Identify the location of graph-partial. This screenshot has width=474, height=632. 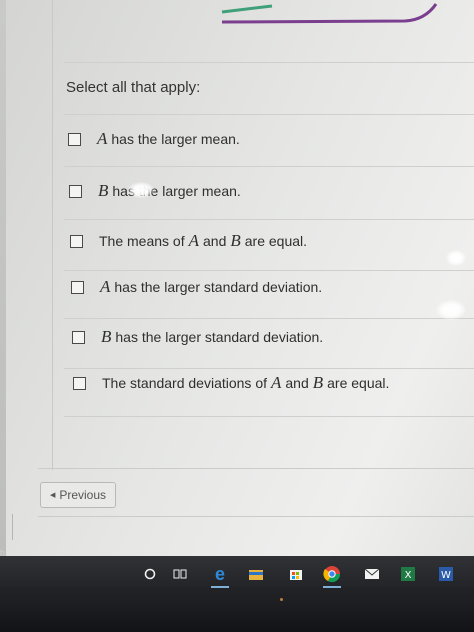
(310, 15).